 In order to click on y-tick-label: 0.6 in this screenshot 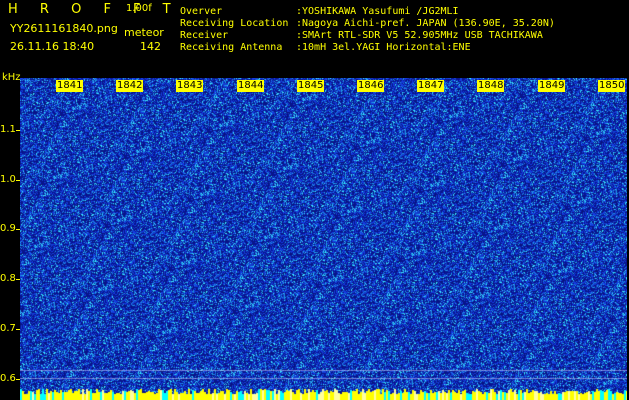, I will do `click(8, 378)`.